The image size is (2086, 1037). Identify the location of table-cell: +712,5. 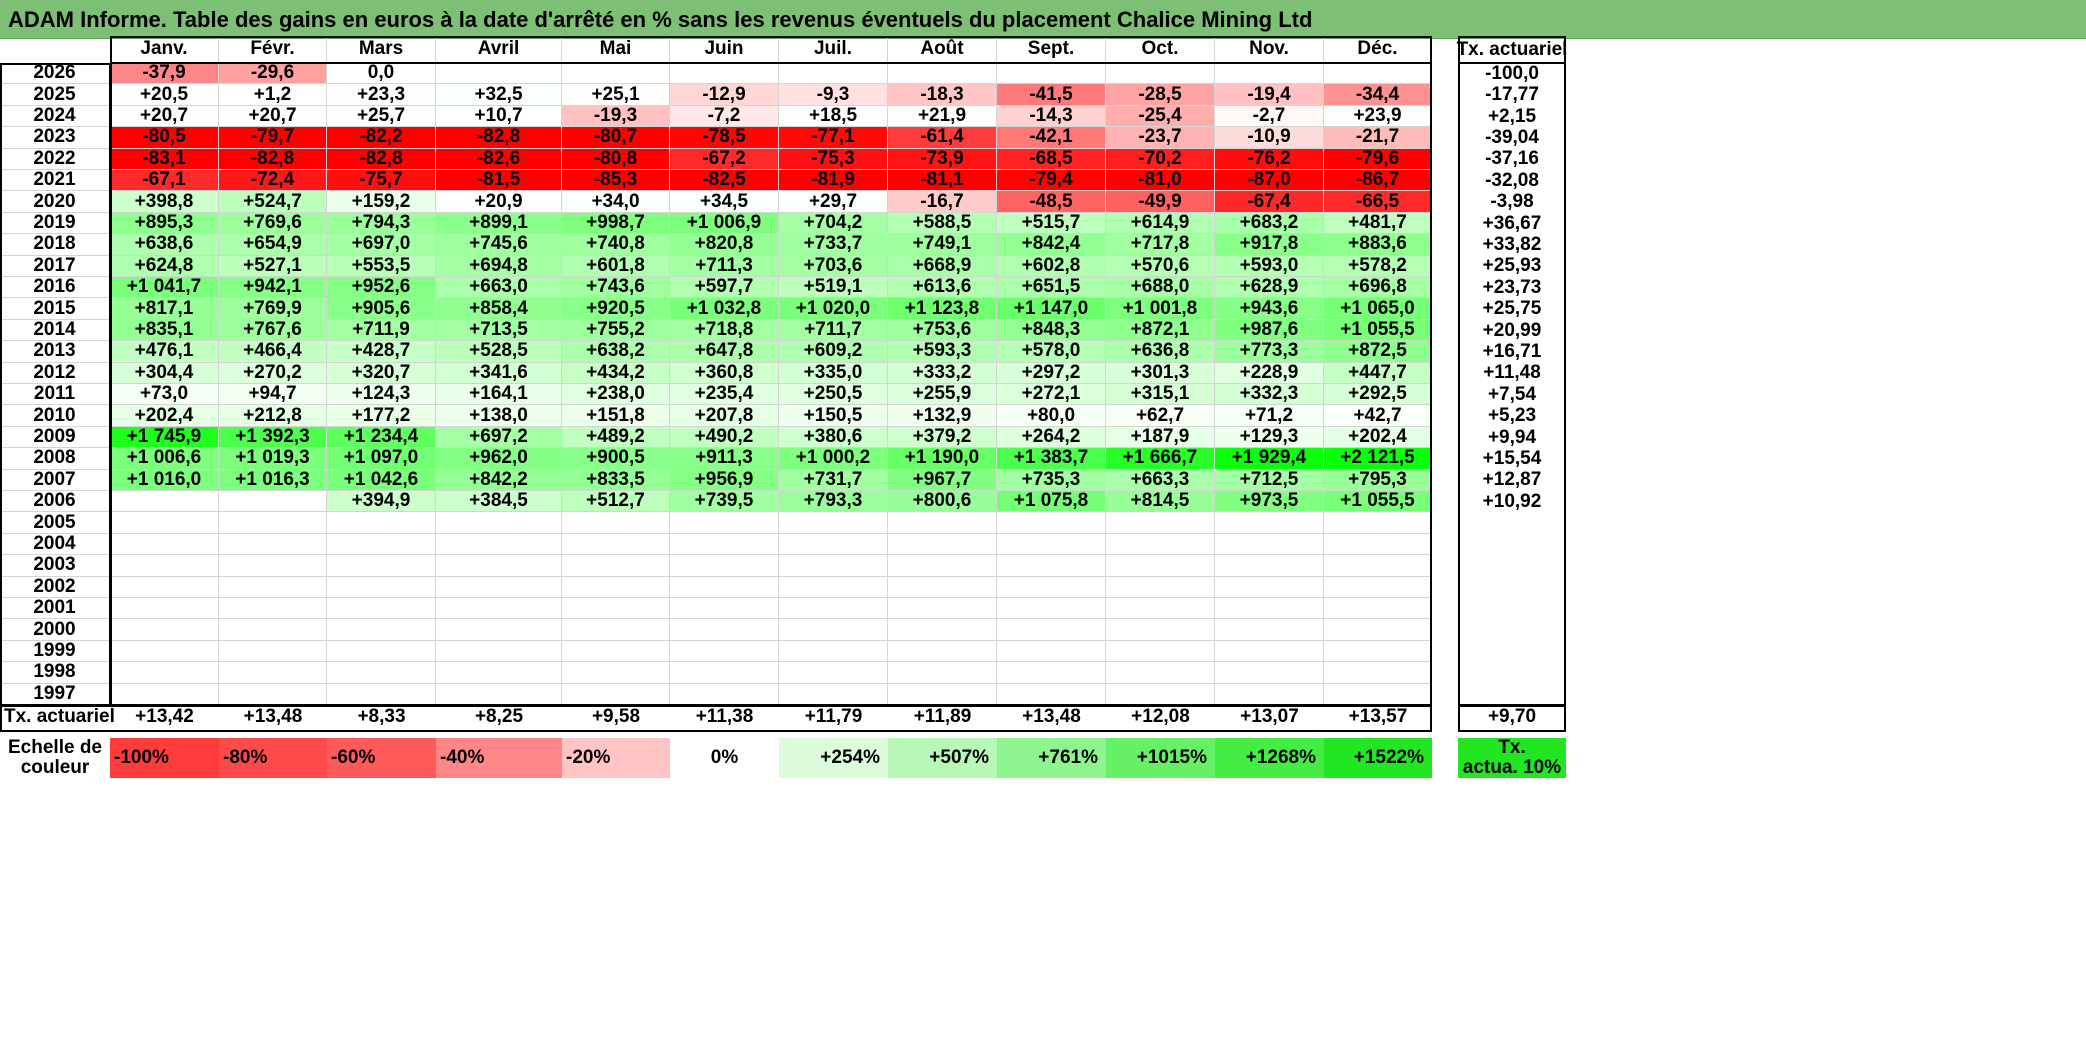
(1269, 480).